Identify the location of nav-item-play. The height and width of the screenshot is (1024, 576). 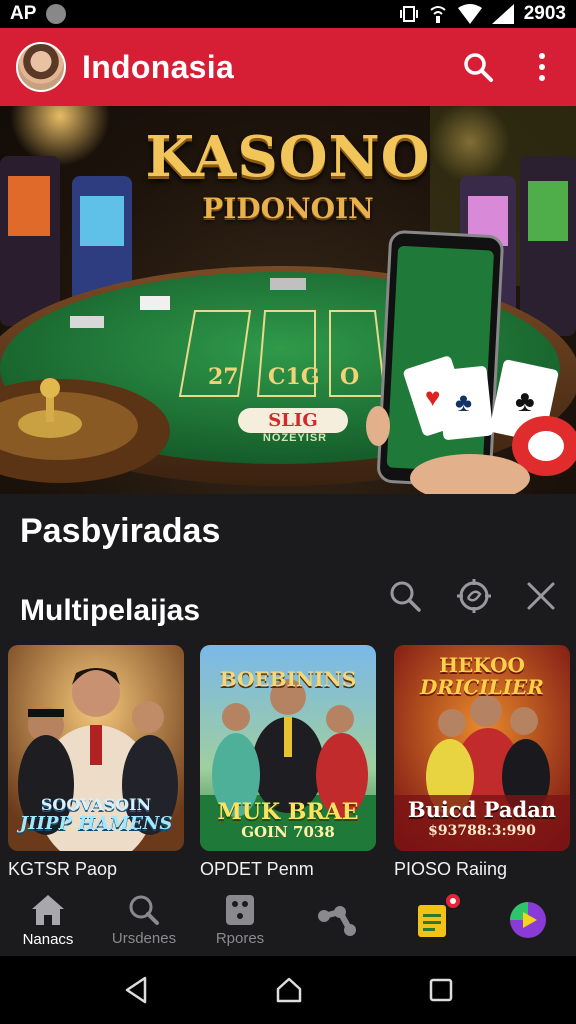
(528, 920).